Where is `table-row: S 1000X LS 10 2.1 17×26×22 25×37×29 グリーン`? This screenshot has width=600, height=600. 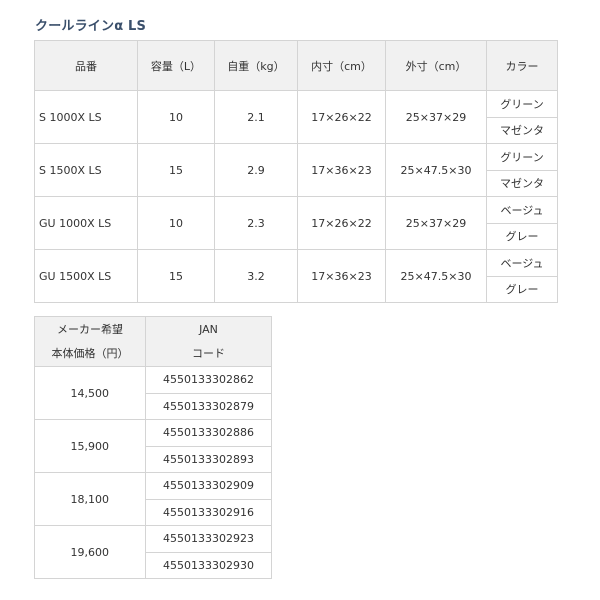 table-row: S 1000X LS 10 2.1 17×26×22 25×37×29 グリーン is located at coordinates (296, 117).